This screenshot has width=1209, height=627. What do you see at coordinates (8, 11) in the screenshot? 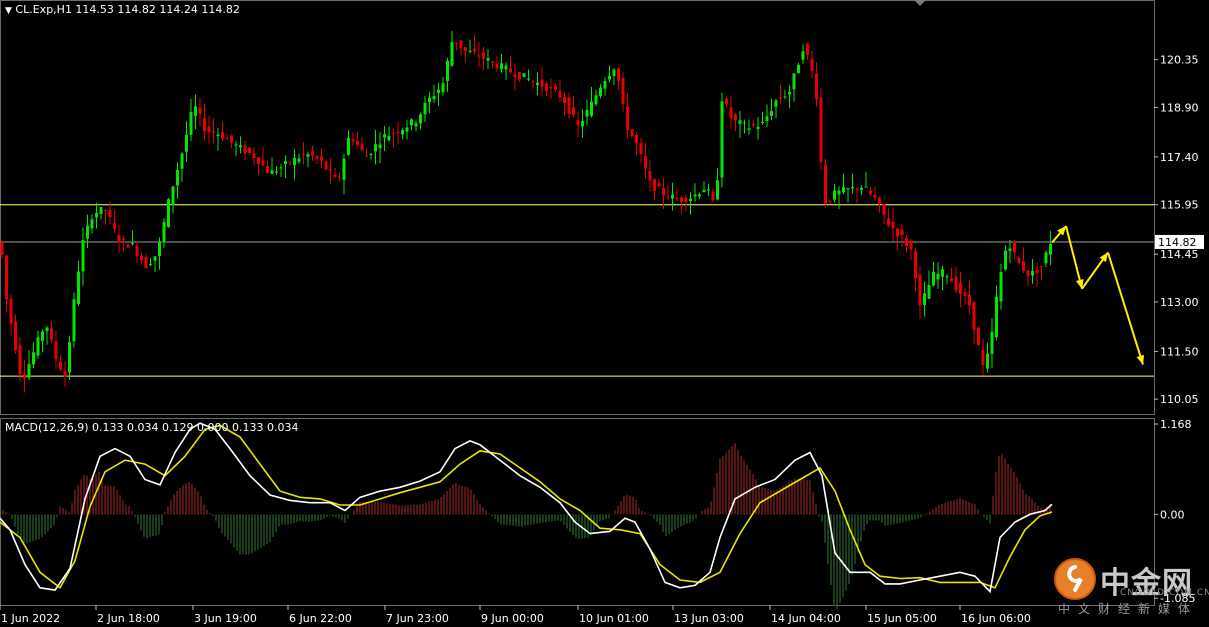
I see `dropdown-triangle-icon: ▼` at bounding box center [8, 11].